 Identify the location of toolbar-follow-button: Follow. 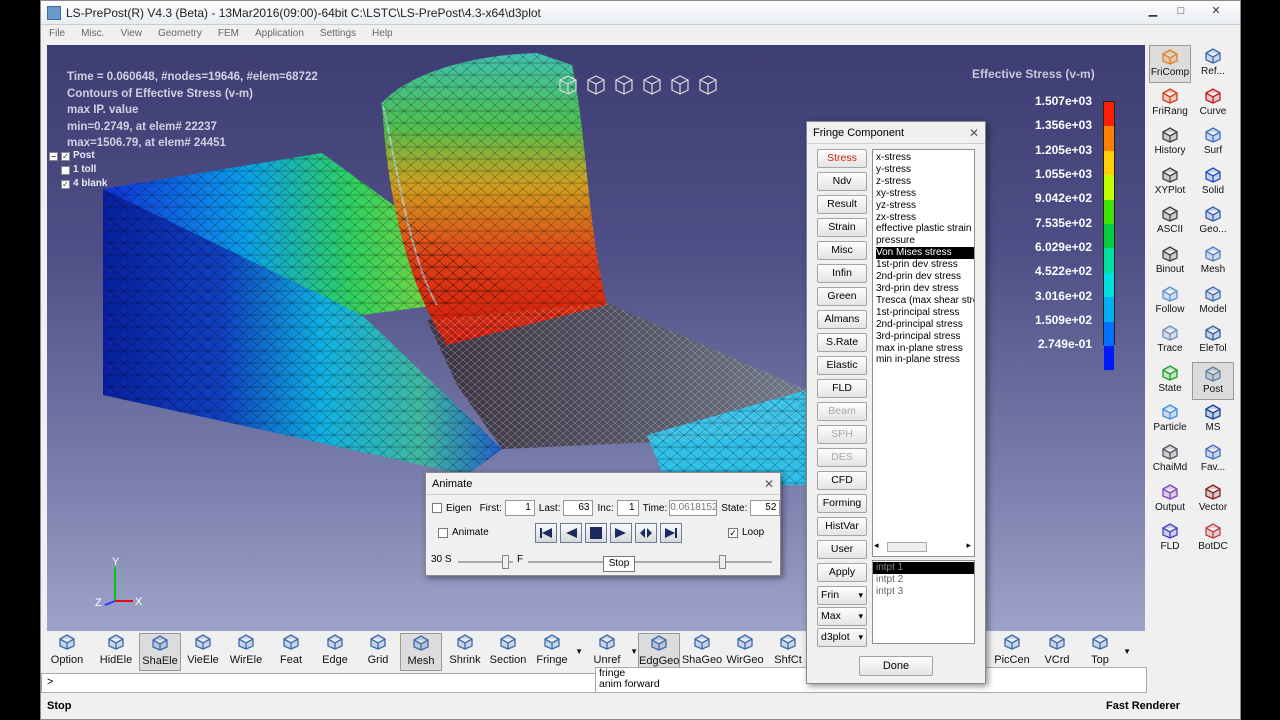
(1170, 302).